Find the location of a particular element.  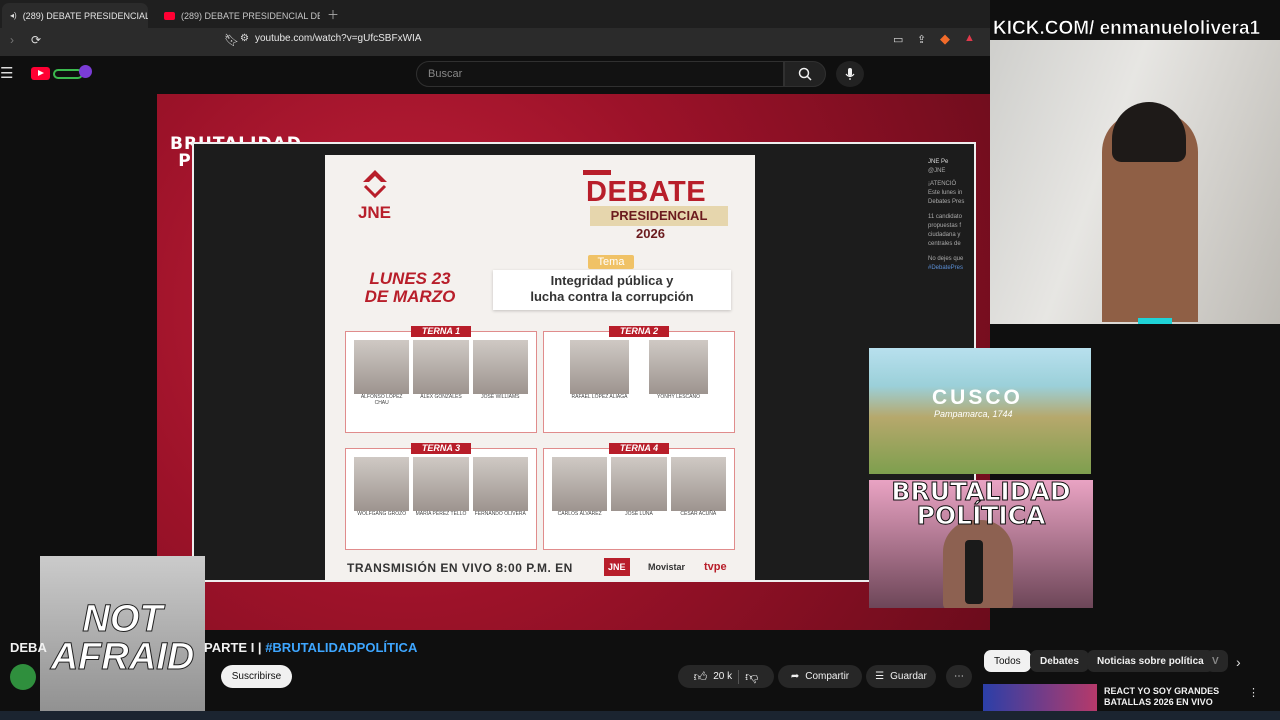

youtube-favicon-icon is located at coordinates (169, 15).